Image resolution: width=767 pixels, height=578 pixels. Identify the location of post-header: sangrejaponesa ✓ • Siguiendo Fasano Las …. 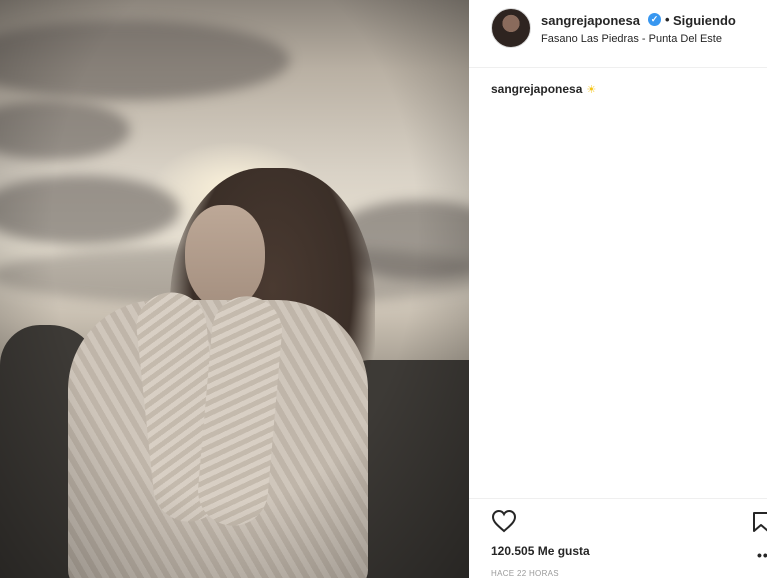
(618, 34).